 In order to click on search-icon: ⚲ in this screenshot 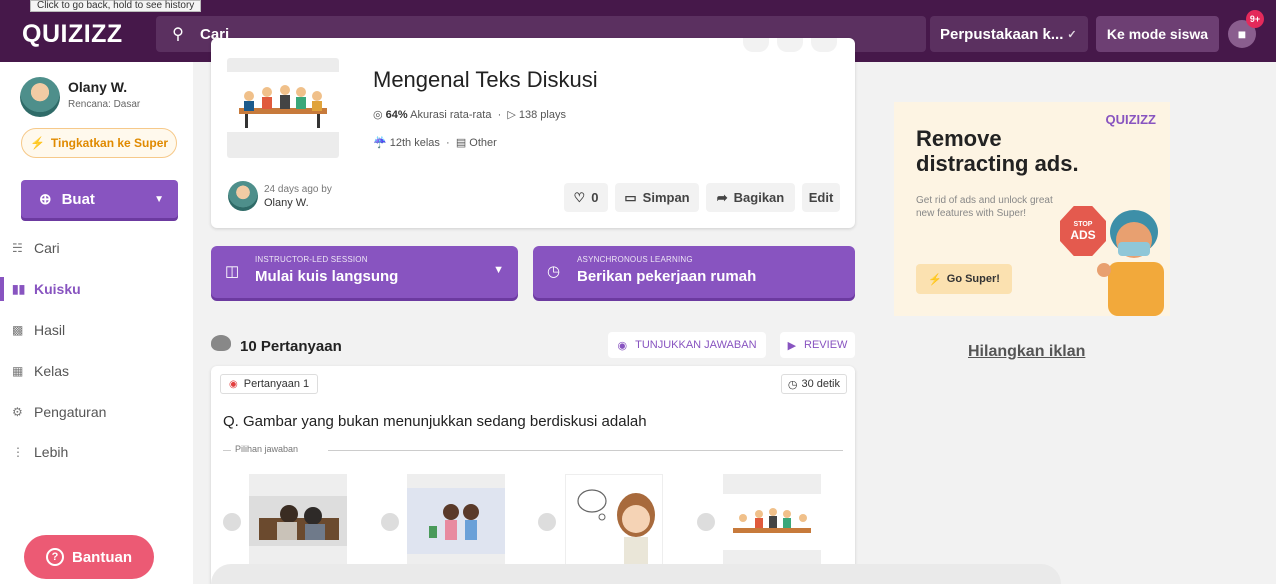, I will do `click(178, 34)`.